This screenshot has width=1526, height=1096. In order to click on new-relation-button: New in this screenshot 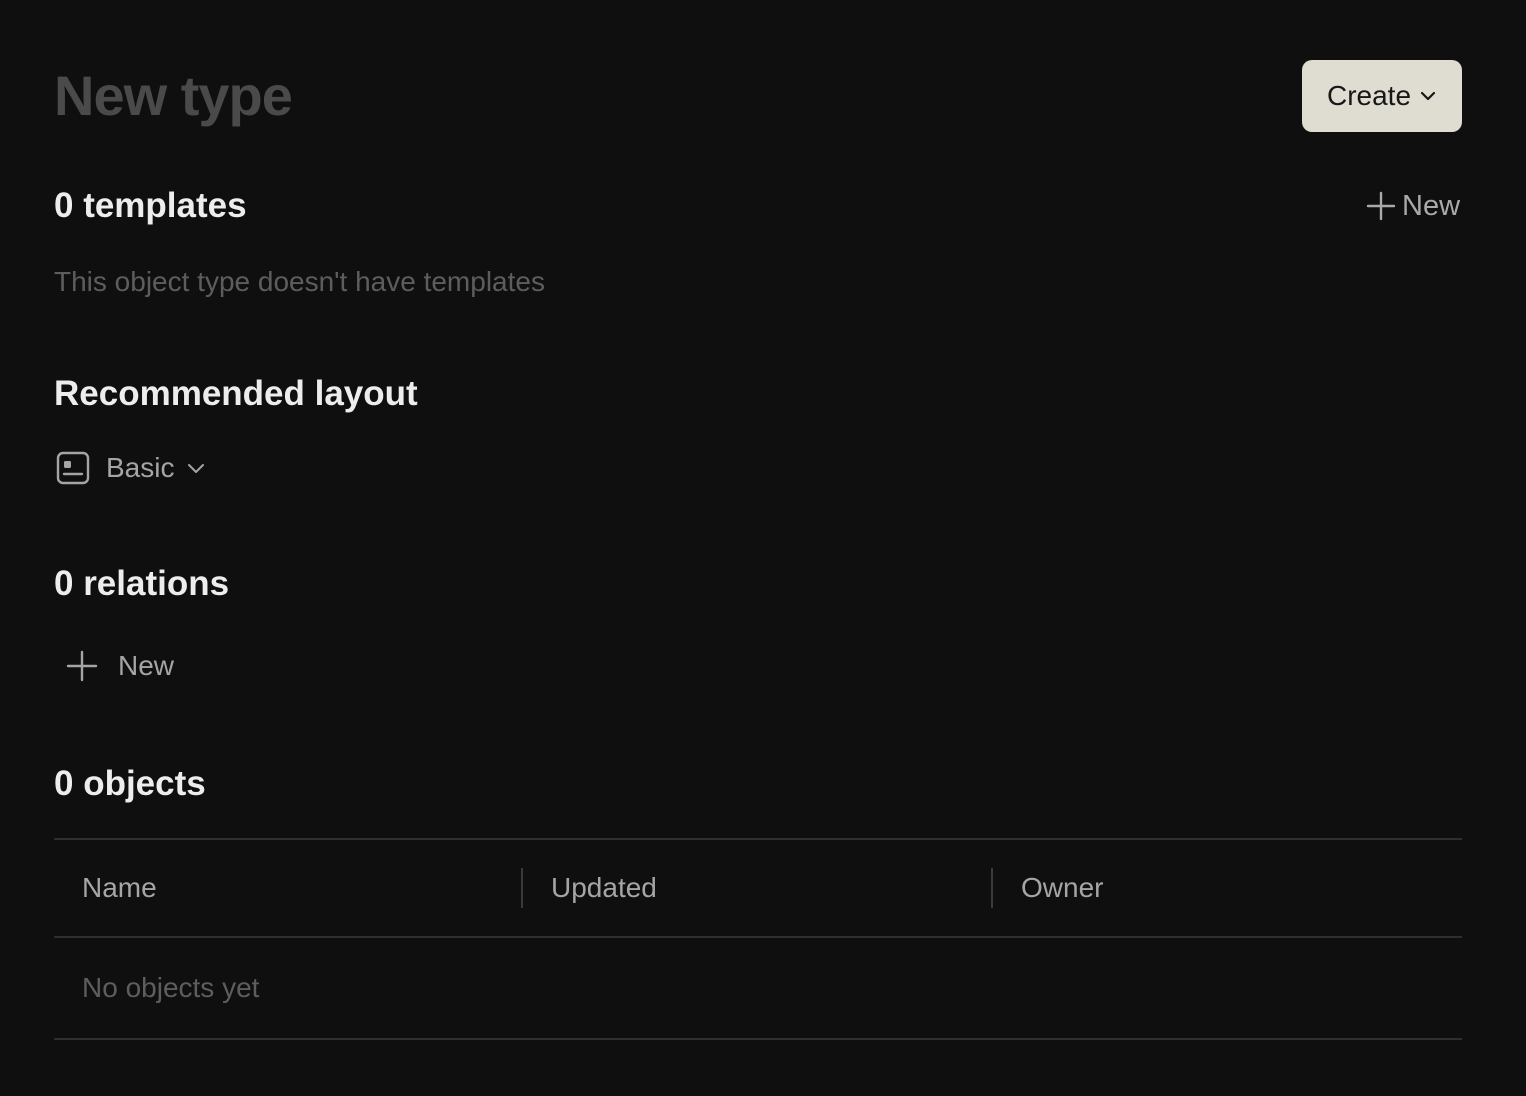, I will do `click(120, 666)`.